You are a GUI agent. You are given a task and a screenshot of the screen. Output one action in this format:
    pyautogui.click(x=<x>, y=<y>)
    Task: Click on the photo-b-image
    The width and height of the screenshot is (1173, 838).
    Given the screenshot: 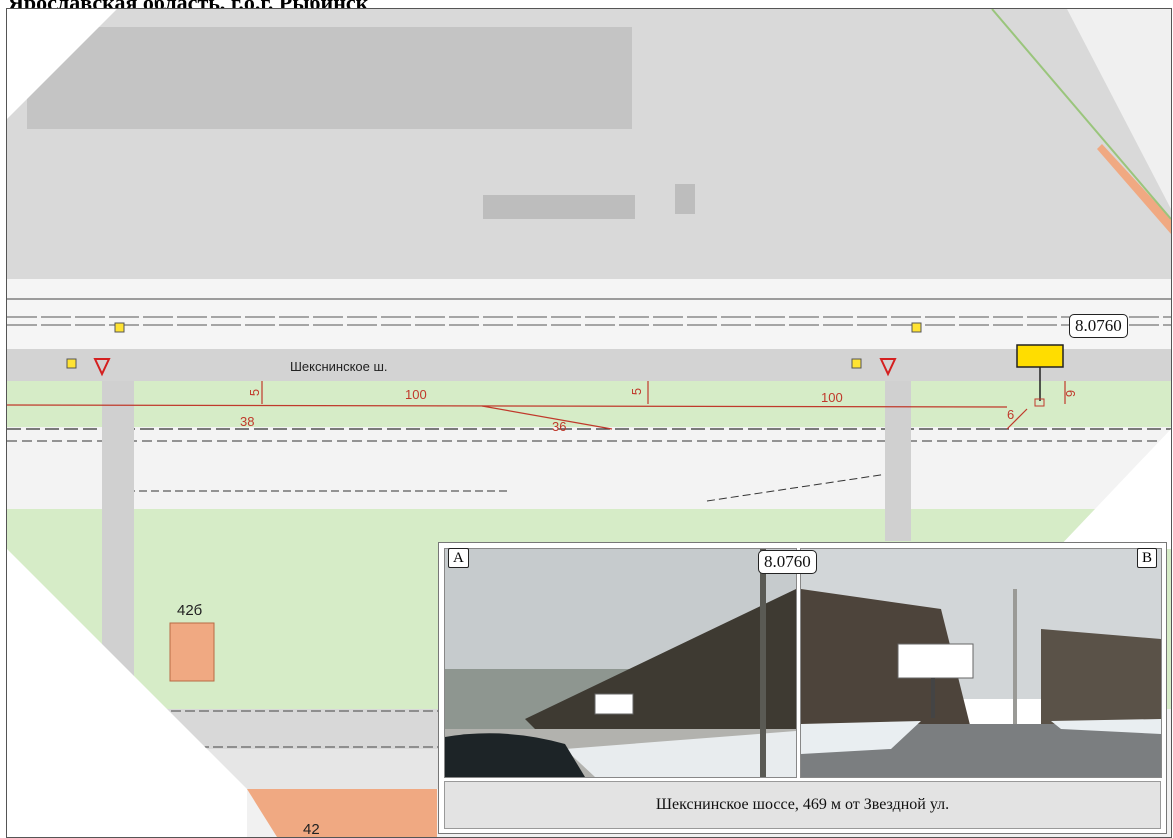 What is the action you would take?
    pyautogui.click(x=981, y=663)
    